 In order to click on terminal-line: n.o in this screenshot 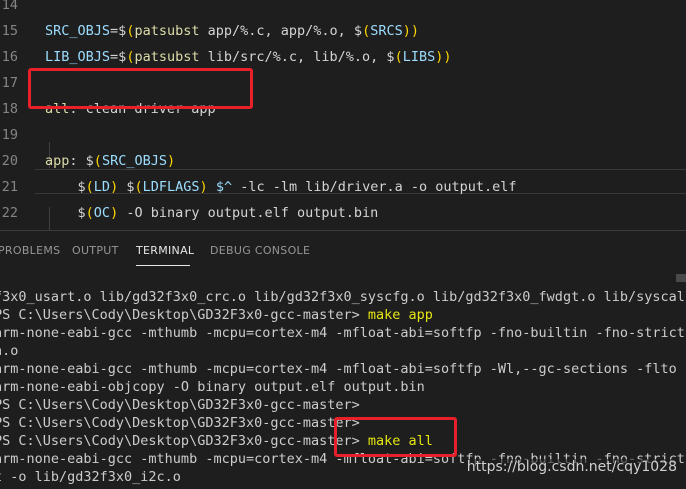, I will do `click(9, 351)`.